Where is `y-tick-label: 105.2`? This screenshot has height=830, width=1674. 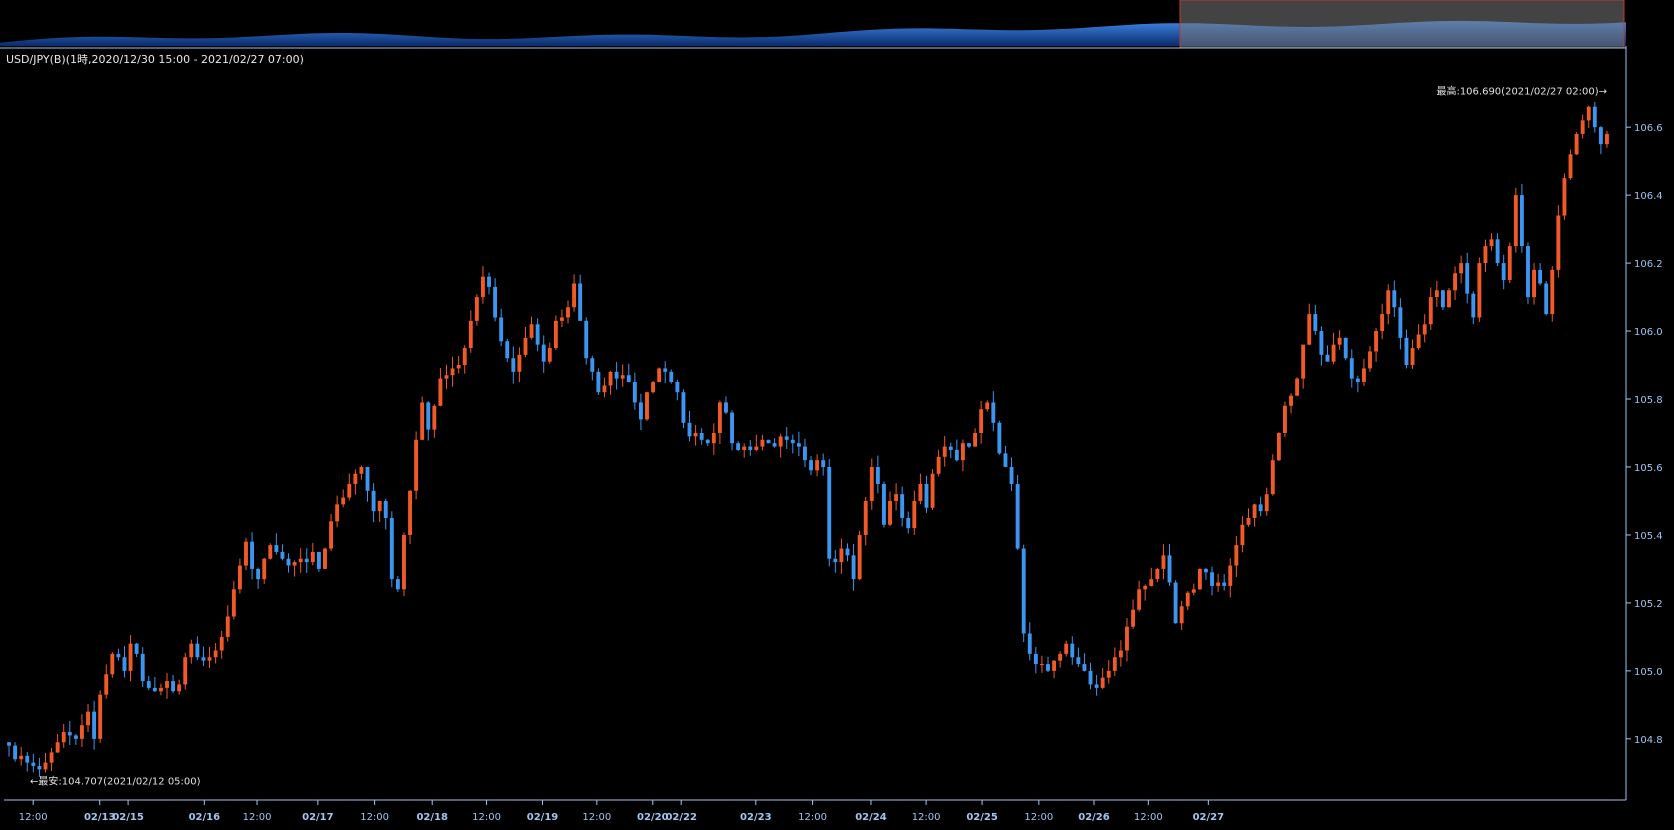 y-tick-label: 105.2 is located at coordinates (1648, 604).